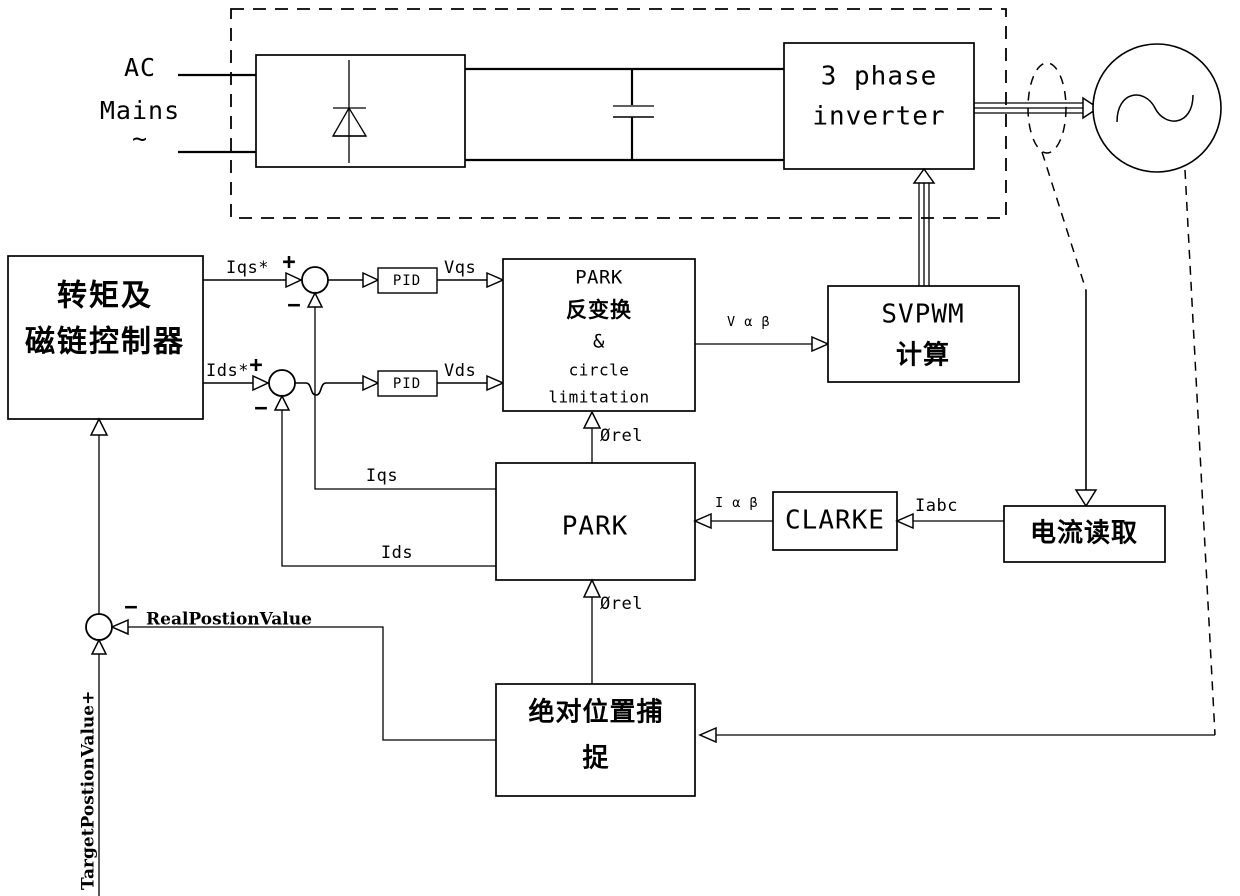  Describe the element at coordinates (748, 322) in the screenshot. I see `v-alpha-beta-label: V α β` at that location.